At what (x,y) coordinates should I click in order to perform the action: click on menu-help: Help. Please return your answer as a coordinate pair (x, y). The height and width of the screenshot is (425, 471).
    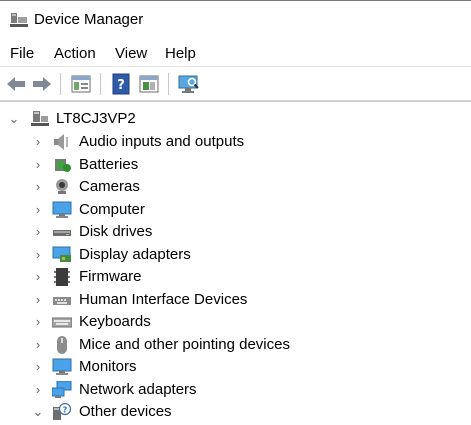
    Looking at the image, I should click on (180, 53).